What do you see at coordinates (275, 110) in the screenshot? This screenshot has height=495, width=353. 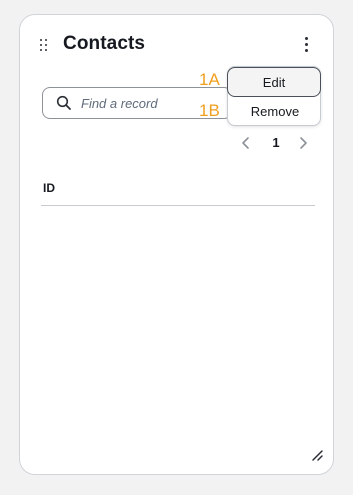 I see `menu-item-remove: Remove` at bounding box center [275, 110].